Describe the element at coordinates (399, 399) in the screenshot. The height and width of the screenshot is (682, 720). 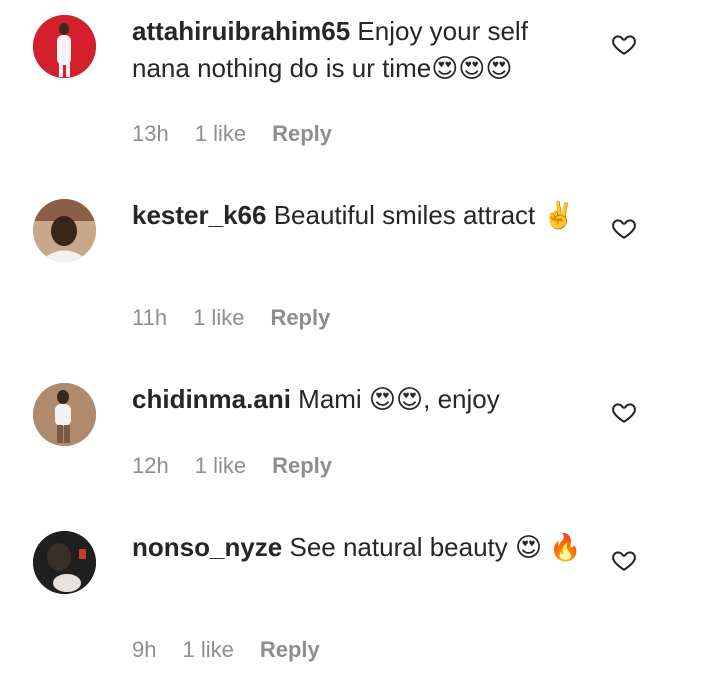
I see `comment-text: Mami 😍😍, enjoy` at that location.